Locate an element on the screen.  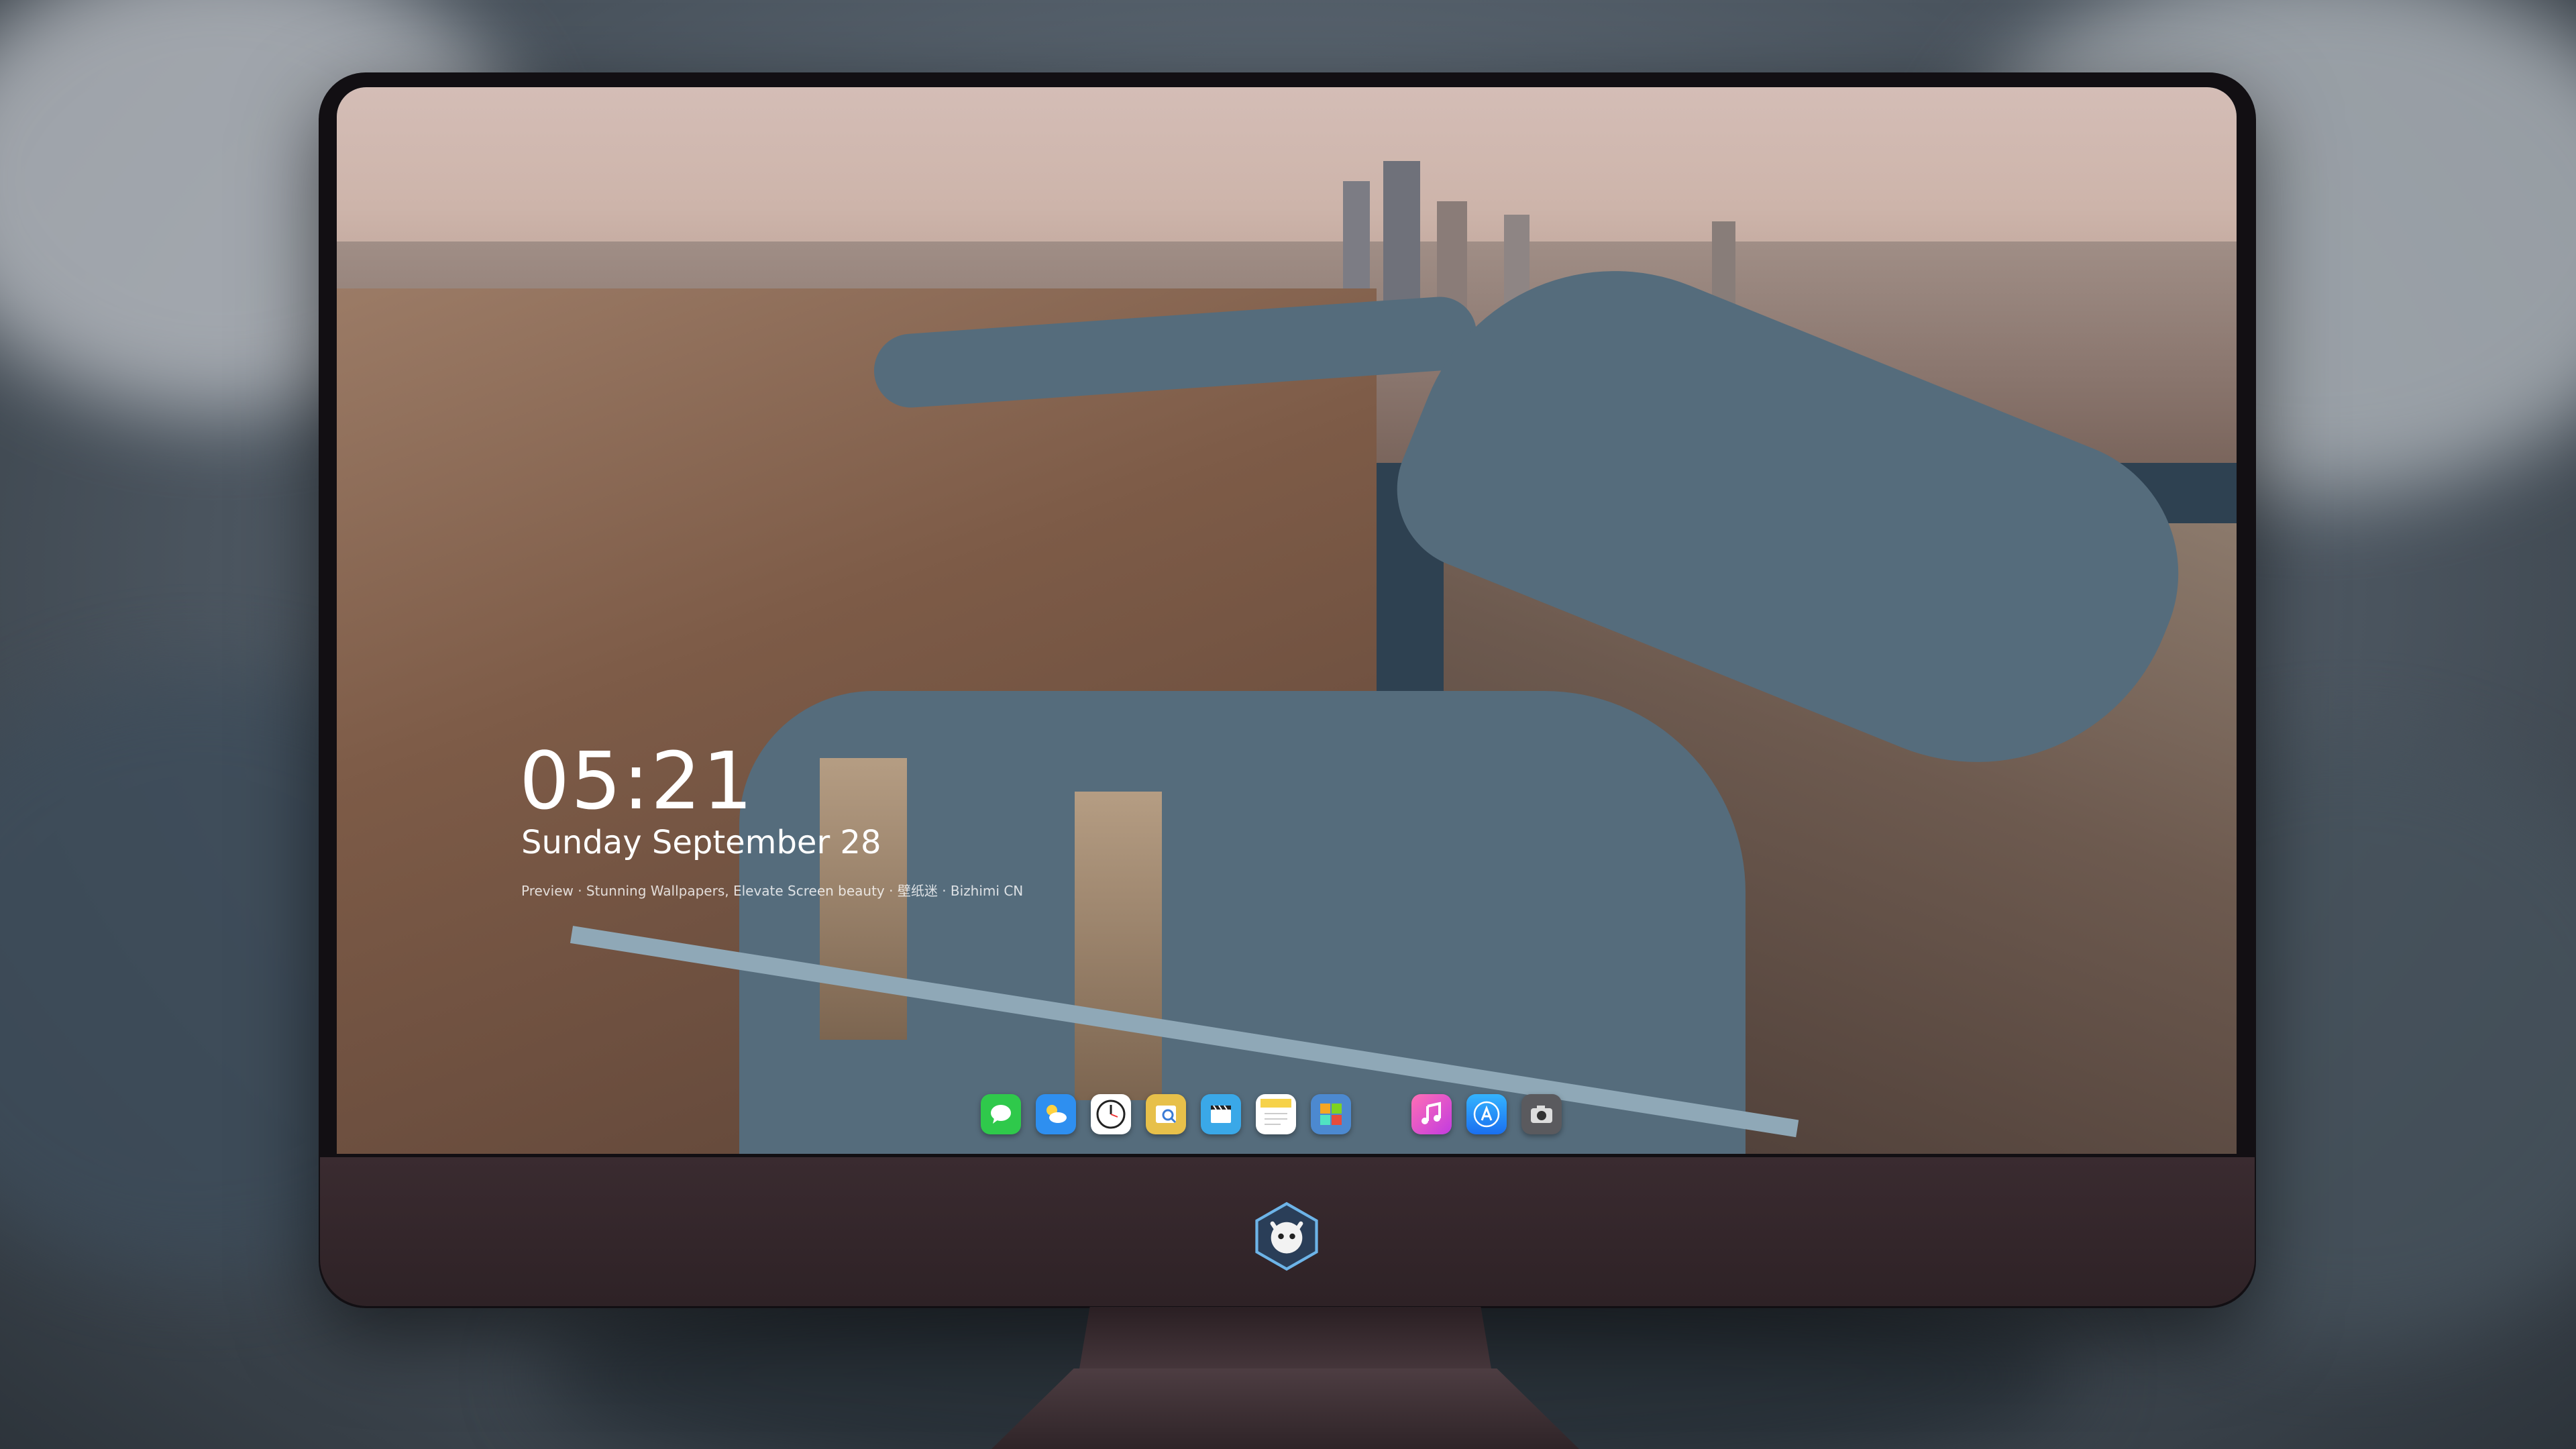
lock-clock: 05:21 is located at coordinates (637, 781).